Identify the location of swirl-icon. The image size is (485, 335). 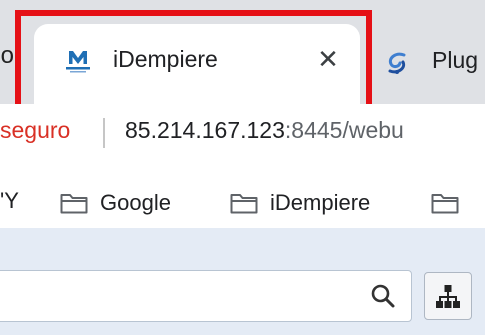
(397, 63).